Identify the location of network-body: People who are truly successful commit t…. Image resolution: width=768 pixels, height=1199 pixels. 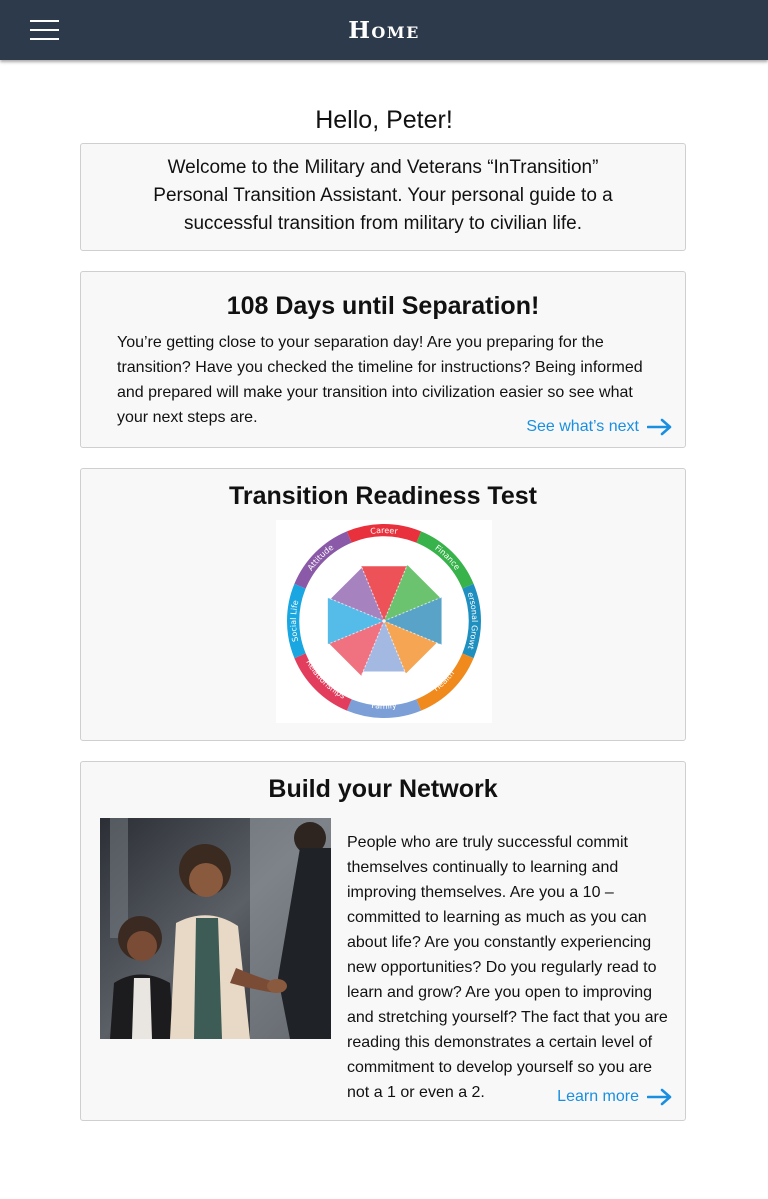
(507, 967).